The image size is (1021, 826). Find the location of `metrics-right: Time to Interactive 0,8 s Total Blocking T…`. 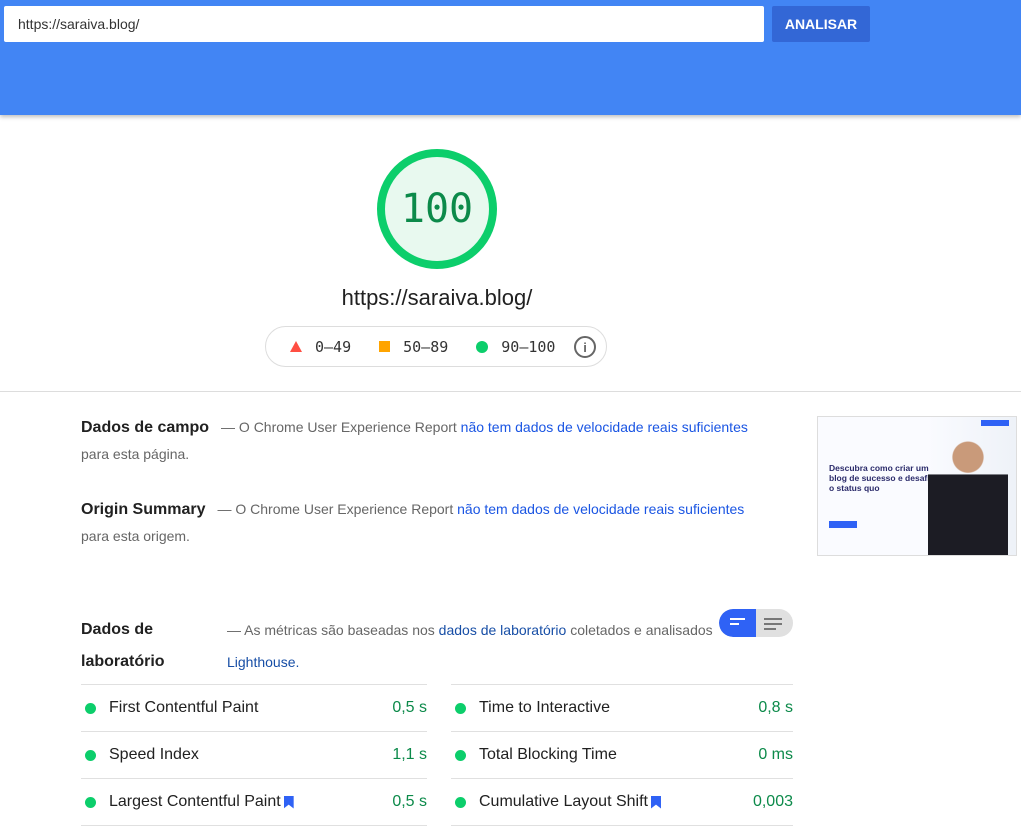

metrics-right: Time to Interactive 0,8 s Total Blocking T… is located at coordinates (622, 755).